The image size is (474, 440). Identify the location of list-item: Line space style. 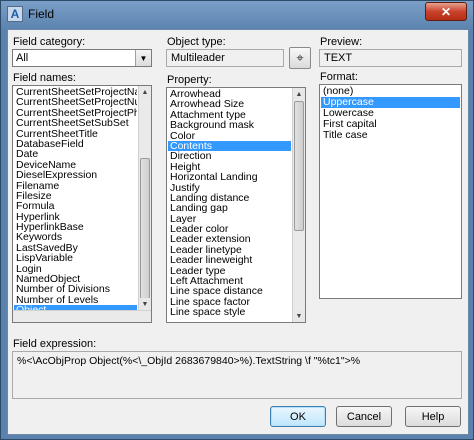
(229, 312).